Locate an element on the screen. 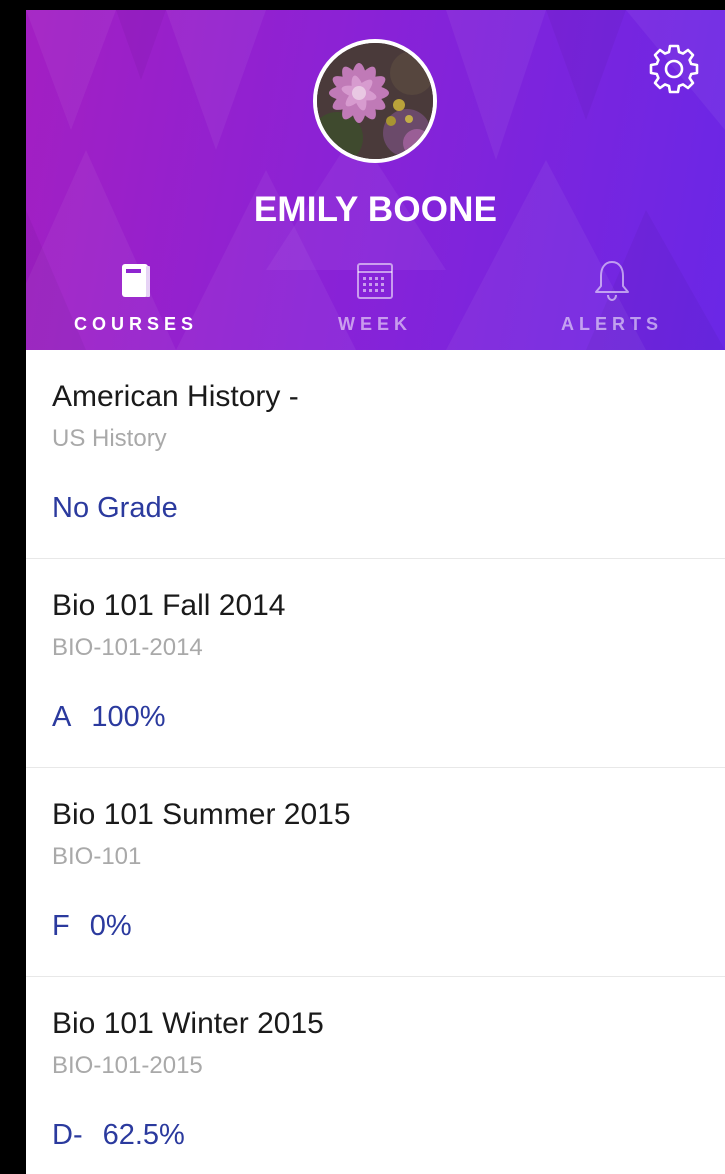  grade-value: No Grade is located at coordinates (115, 508).